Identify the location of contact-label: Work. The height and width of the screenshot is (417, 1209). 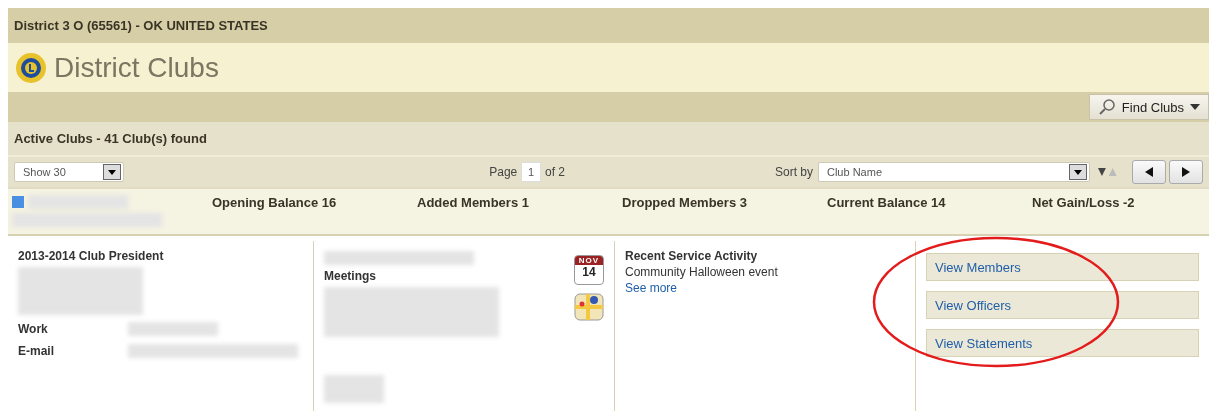
(33, 329).